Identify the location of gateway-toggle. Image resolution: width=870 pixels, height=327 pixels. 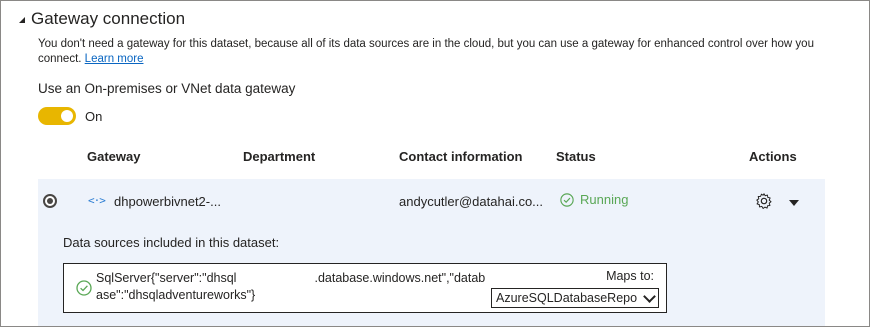
(57, 116).